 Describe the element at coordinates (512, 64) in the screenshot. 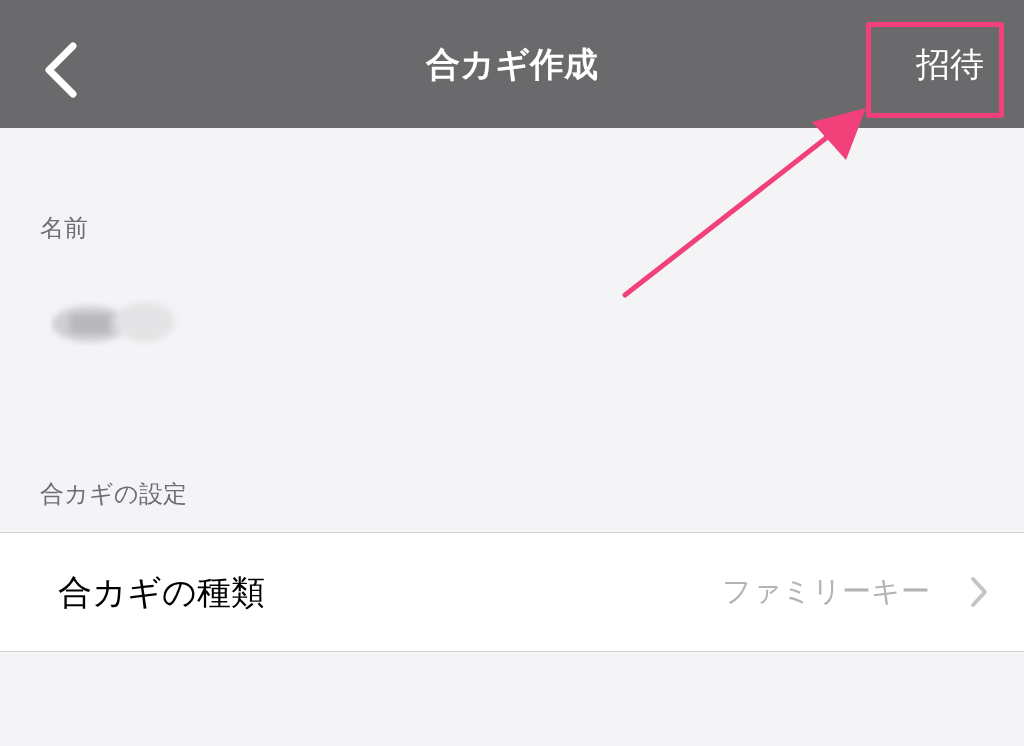

I see `nav-title: 合カギ作成` at that location.